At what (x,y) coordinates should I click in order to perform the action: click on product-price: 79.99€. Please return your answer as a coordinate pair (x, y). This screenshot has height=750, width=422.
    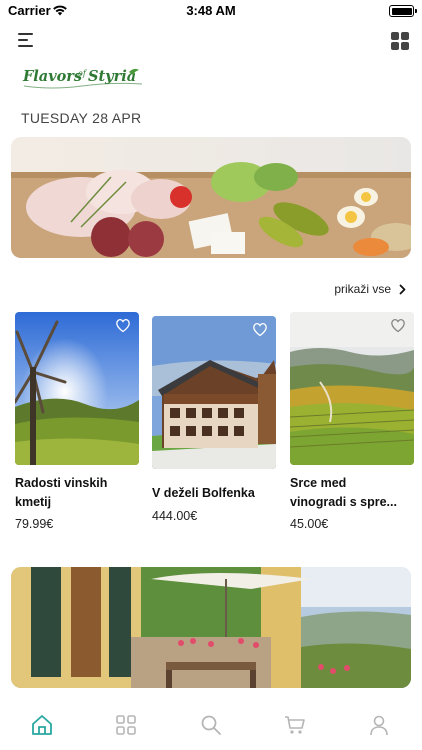
    Looking at the image, I should click on (34, 524).